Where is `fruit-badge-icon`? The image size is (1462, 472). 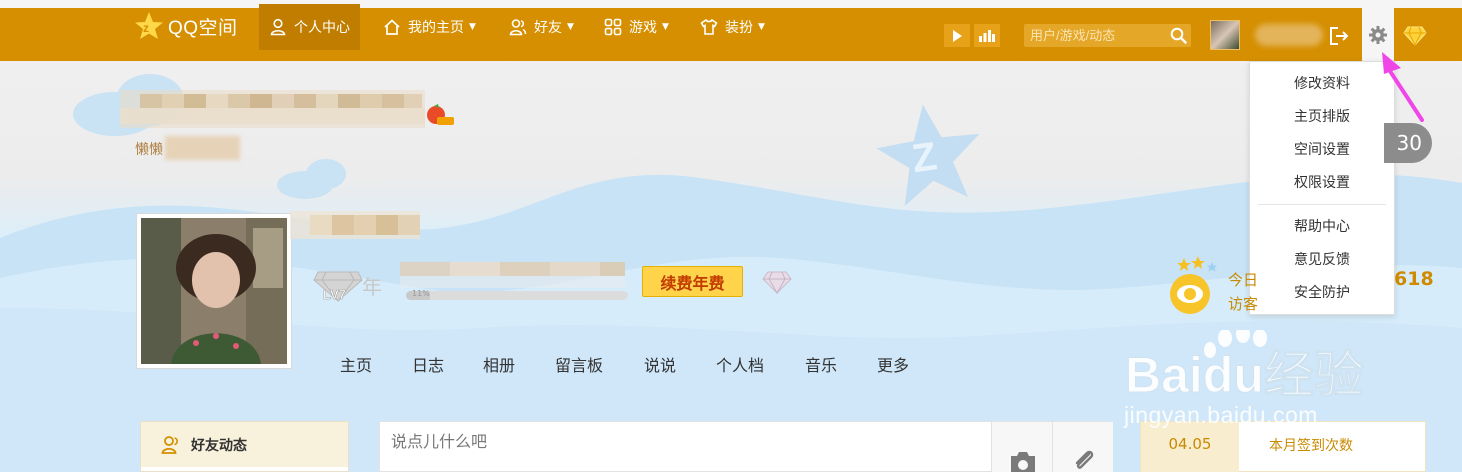 fruit-badge-icon is located at coordinates (440, 114).